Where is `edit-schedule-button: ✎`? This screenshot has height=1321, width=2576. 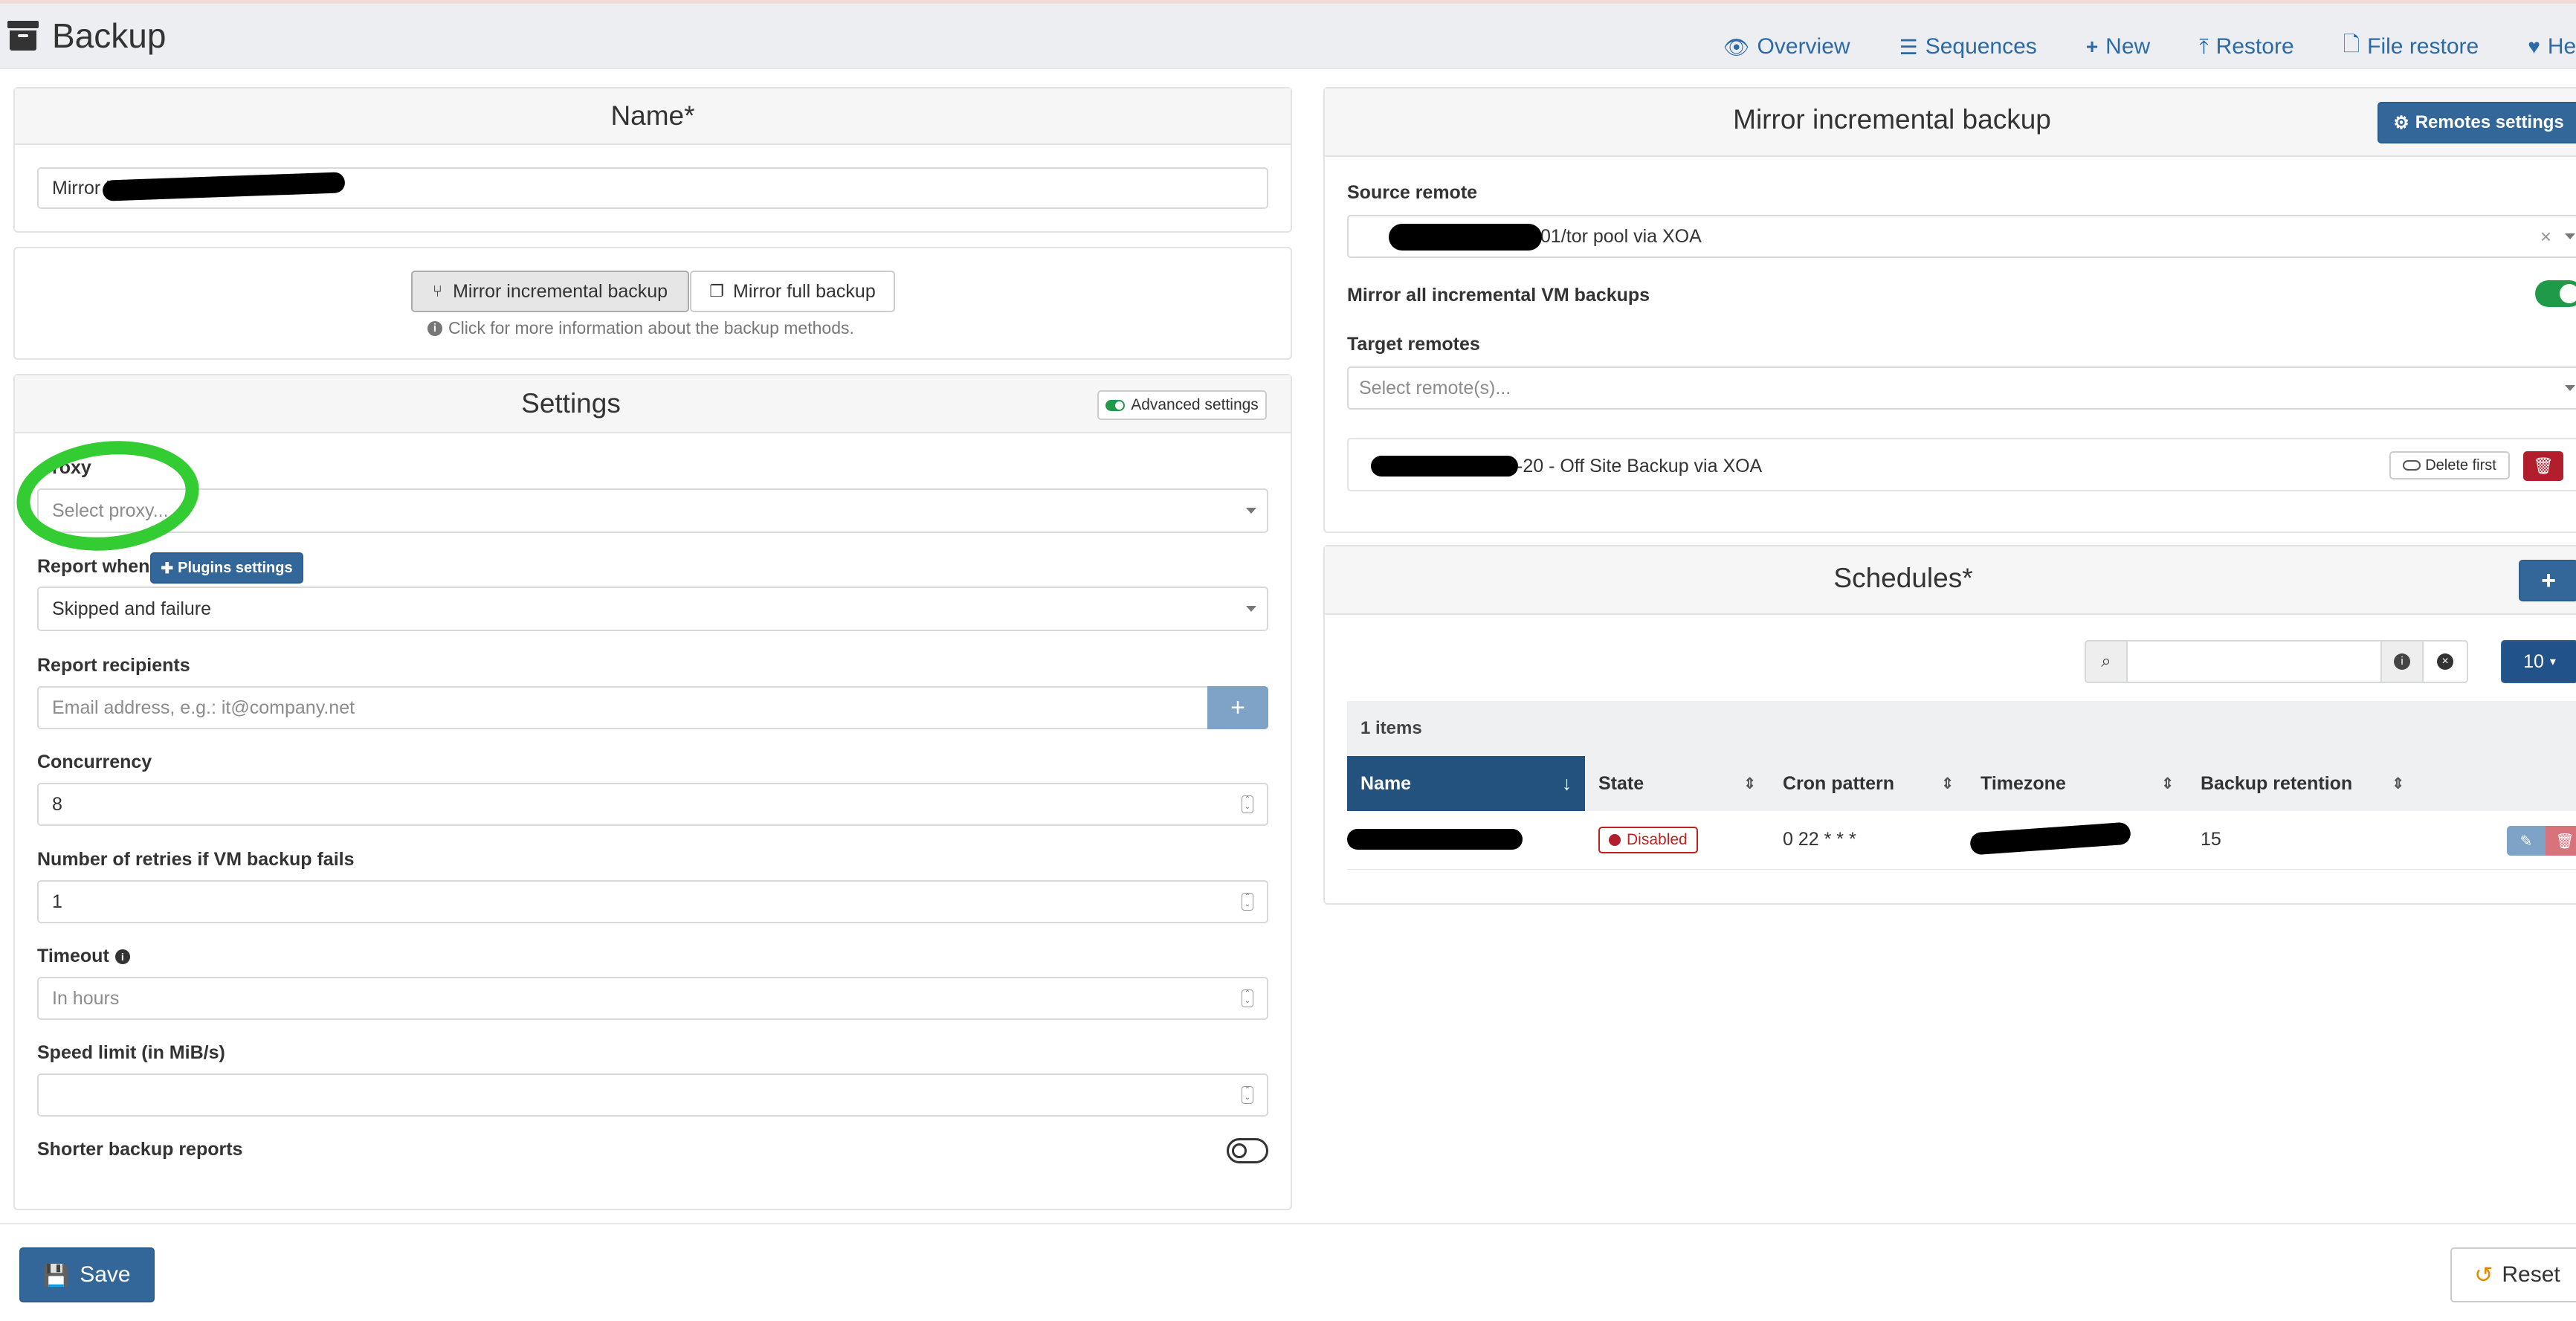
edit-schedule-button: ✎ is located at coordinates (2526, 841).